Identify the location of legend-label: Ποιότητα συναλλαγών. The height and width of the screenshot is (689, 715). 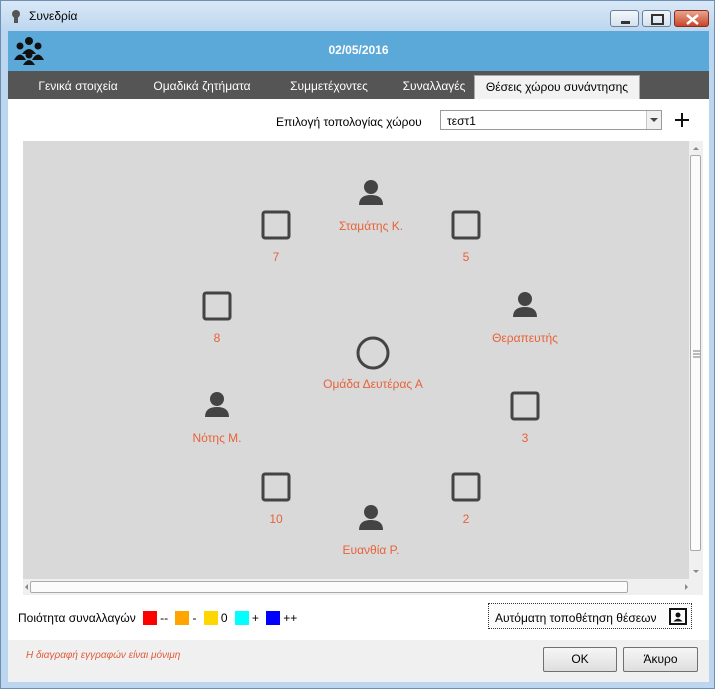
(77, 618).